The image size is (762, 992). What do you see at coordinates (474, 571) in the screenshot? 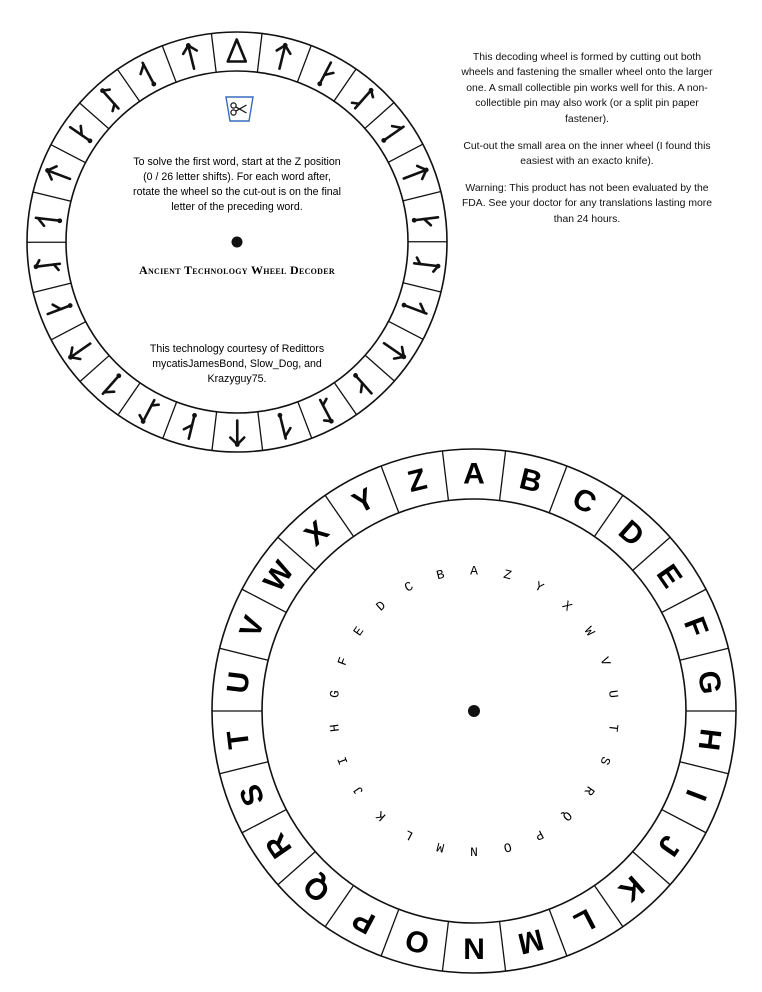
I see `inner-ring-letter: A` at bounding box center [474, 571].